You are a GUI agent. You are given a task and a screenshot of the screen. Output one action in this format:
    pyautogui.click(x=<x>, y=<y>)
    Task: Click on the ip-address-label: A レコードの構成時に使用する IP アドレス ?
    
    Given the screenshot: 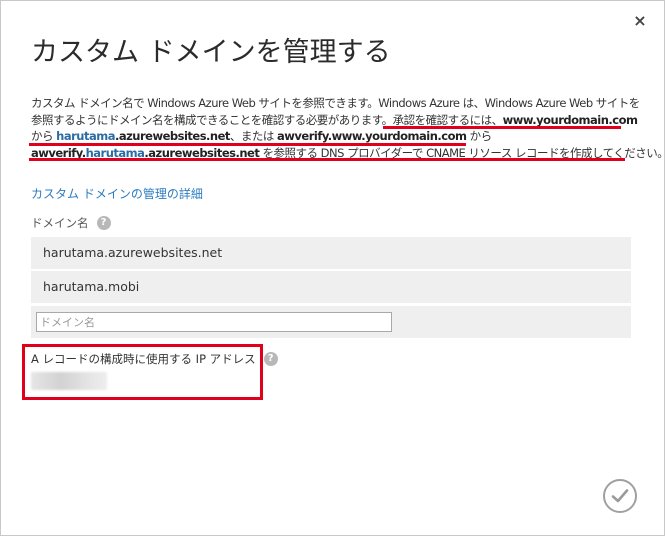 What is the action you would take?
    pyautogui.click(x=154, y=359)
    